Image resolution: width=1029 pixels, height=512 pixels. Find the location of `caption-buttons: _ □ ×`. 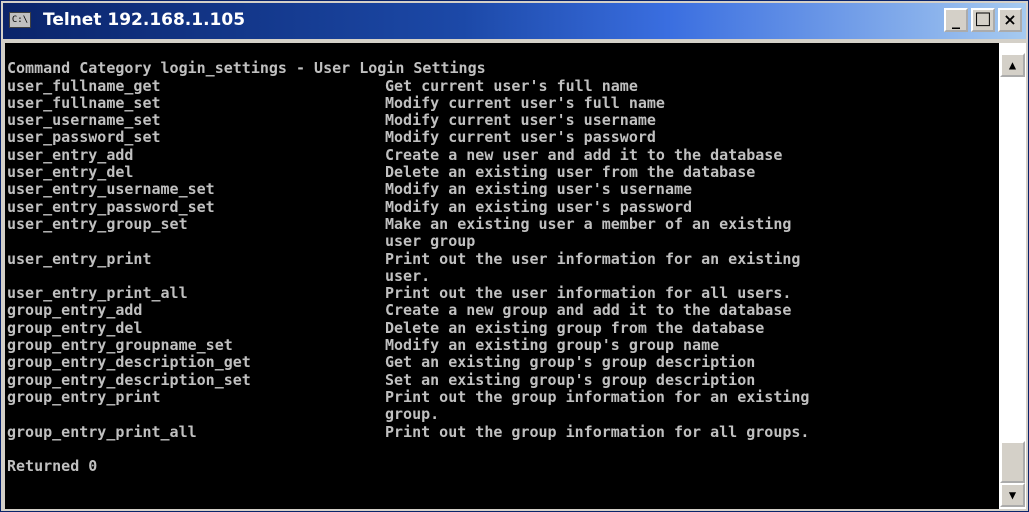

caption-buttons: _ □ × is located at coordinates (983, 21).